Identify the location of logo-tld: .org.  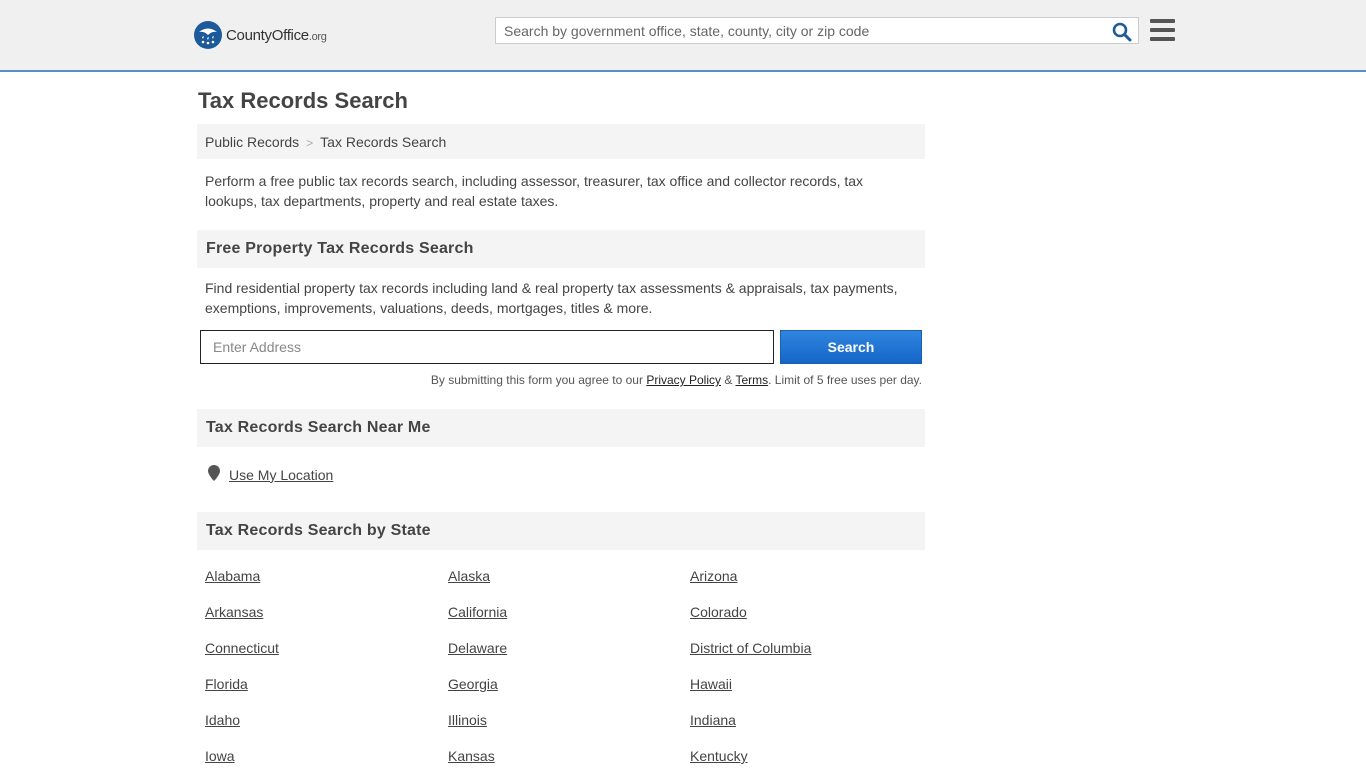
(317, 36).